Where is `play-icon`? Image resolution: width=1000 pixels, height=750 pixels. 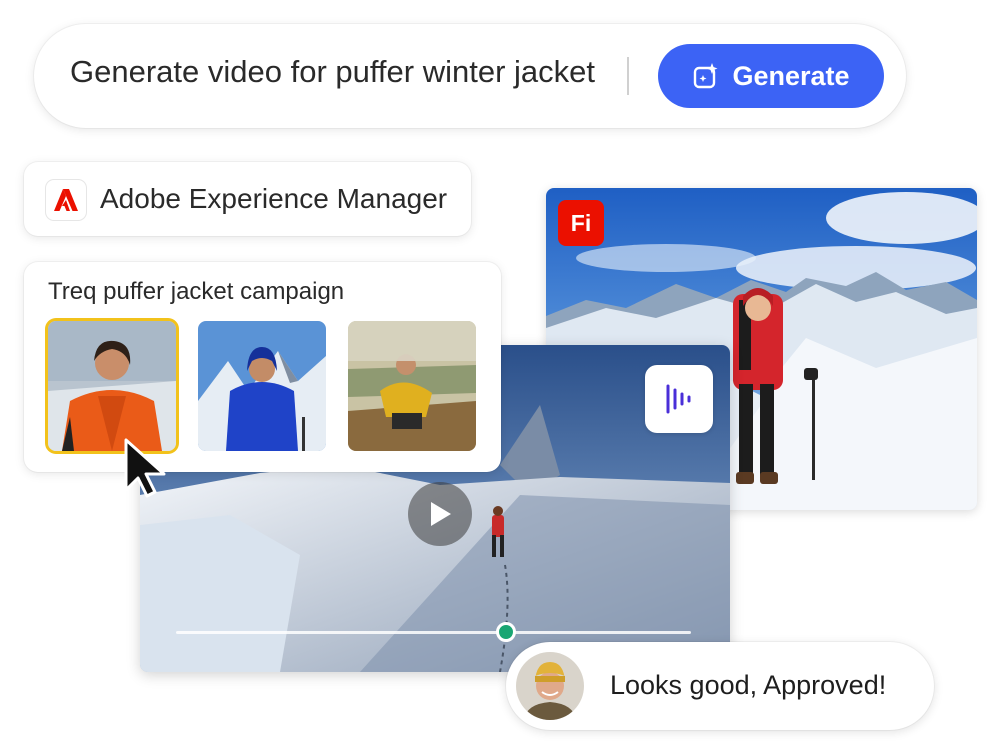
play-icon is located at coordinates (441, 514).